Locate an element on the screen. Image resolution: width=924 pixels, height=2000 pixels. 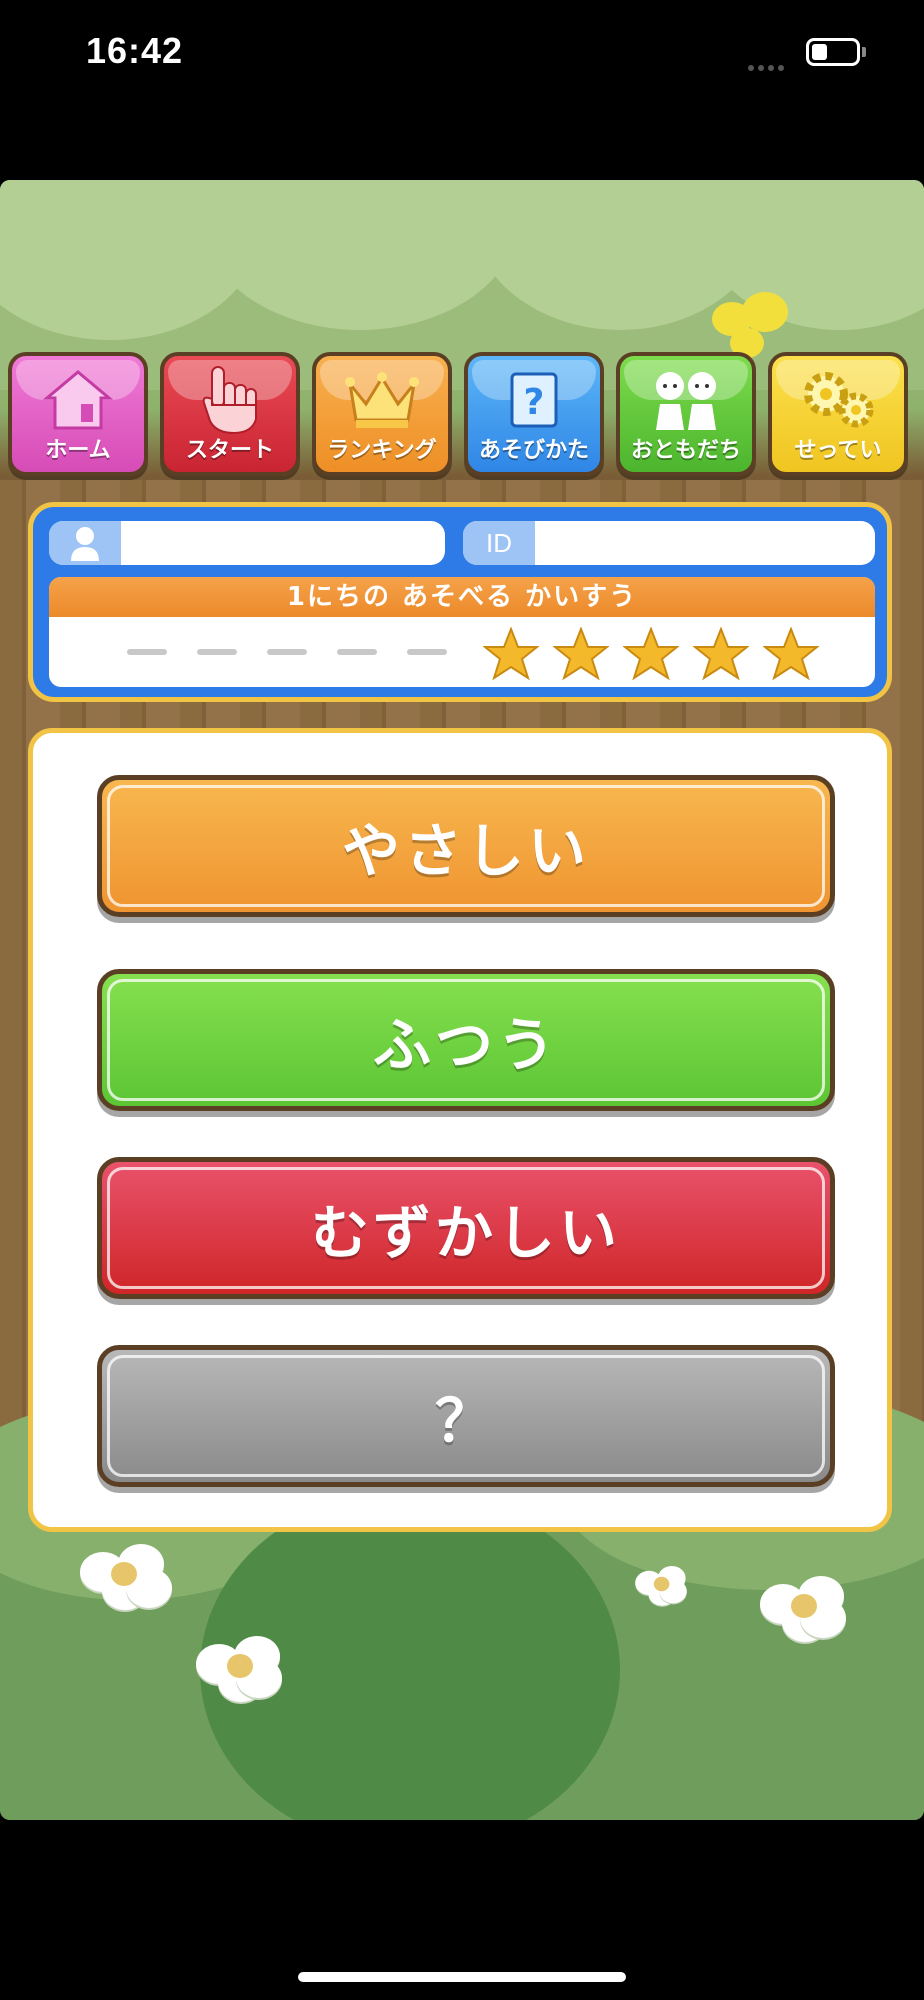
difficulty-secret-label: ？ is located at coordinates (465, 1421).